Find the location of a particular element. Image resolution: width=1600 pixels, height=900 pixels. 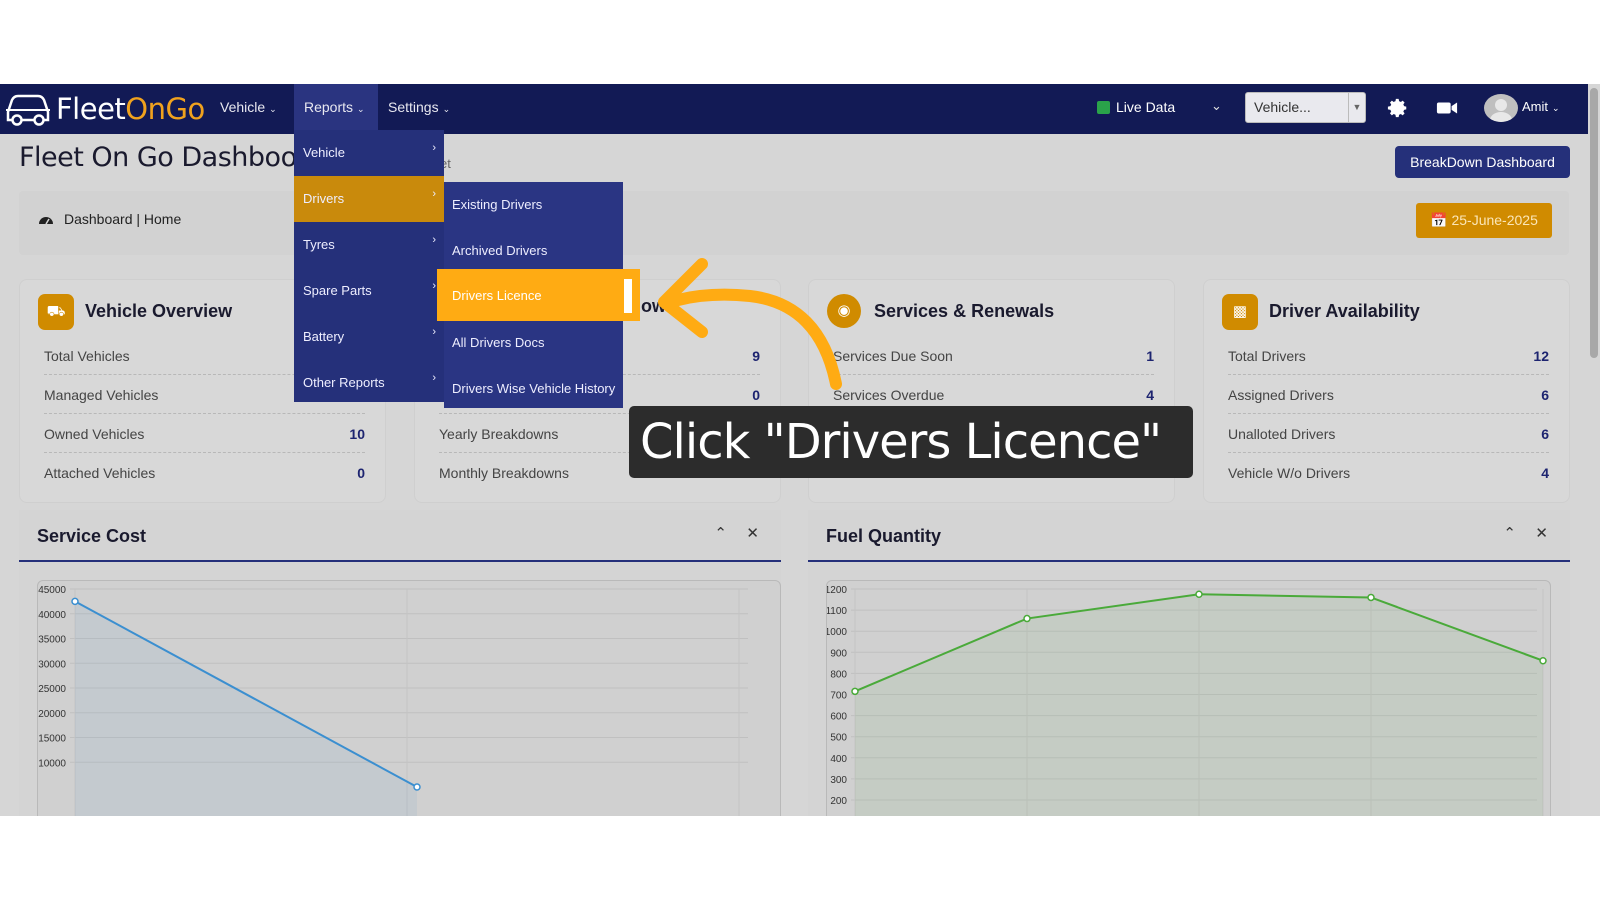

vehicle-select: Vehicle... ▼ is located at coordinates (1305, 107).